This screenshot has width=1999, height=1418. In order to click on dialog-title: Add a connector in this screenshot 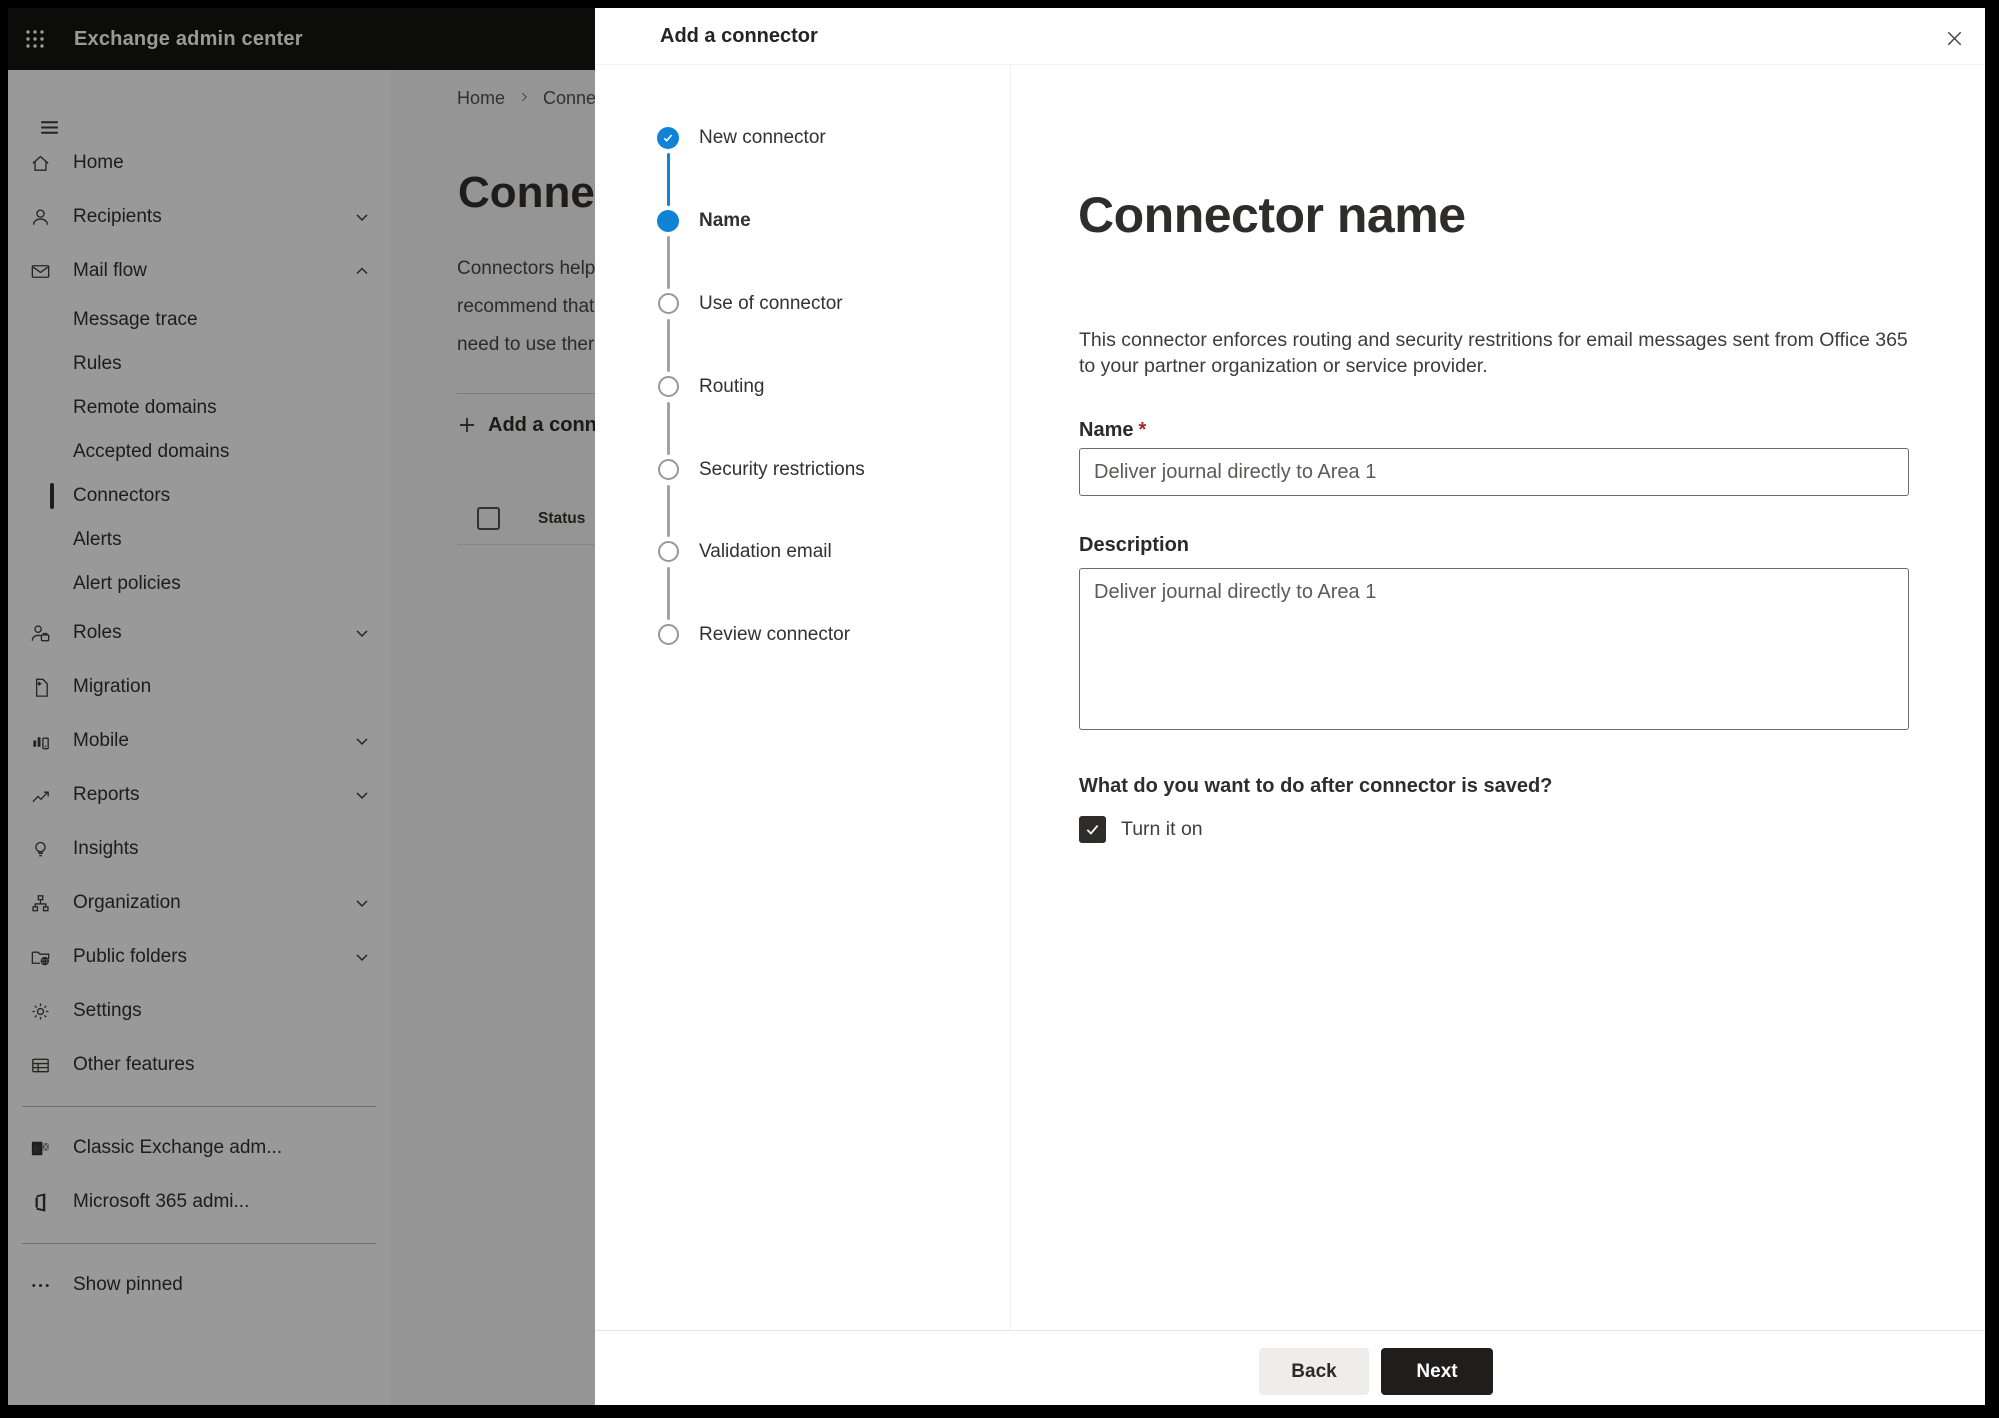, I will do `click(739, 36)`.